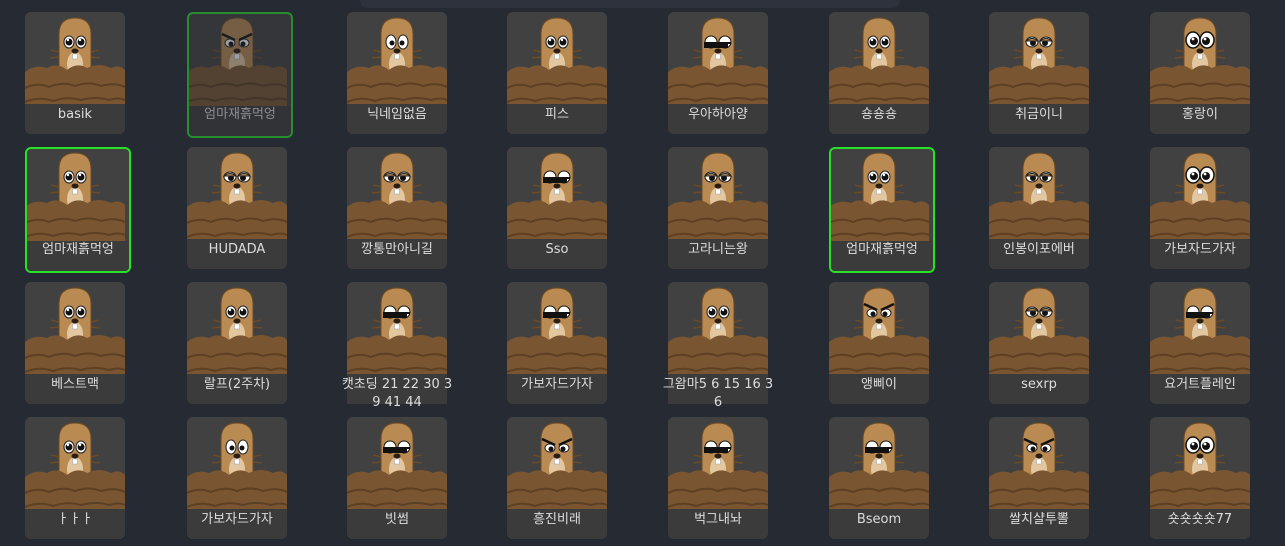 The height and width of the screenshot is (546, 1285). What do you see at coordinates (397, 393) in the screenshot?
I see `player-name: 캣초딩 21 22 30 39 41 44` at bounding box center [397, 393].